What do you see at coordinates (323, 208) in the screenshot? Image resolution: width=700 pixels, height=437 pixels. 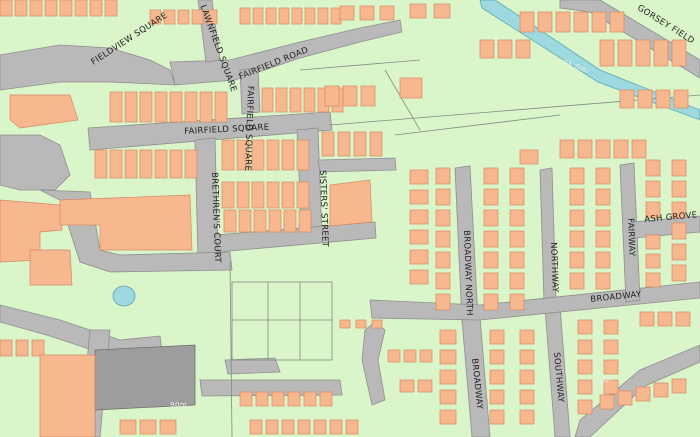 I see `street-label-sisters-street: SISTERS' STREET` at bounding box center [323, 208].